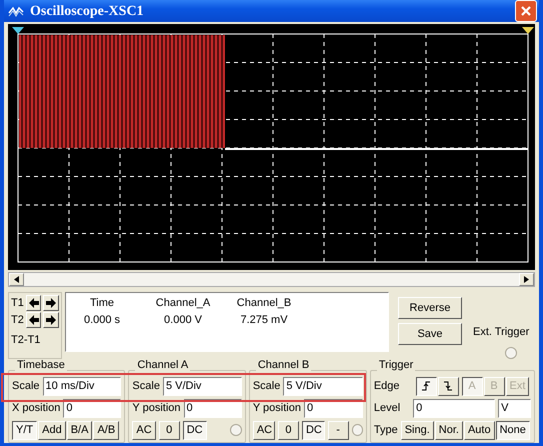 Image resolution: width=543 pixels, height=446 pixels. Describe the element at coordinates (271, 279) in the screenshot. I see `scrollbar` at that location.